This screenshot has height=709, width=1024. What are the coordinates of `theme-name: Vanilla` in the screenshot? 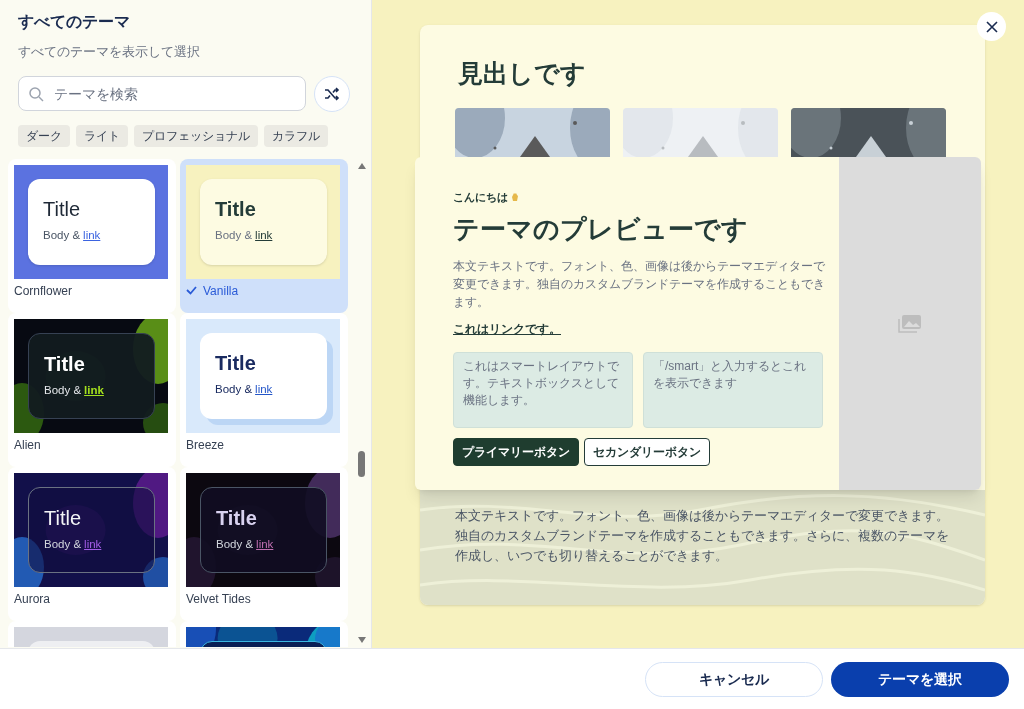 It's located at (221, 291).